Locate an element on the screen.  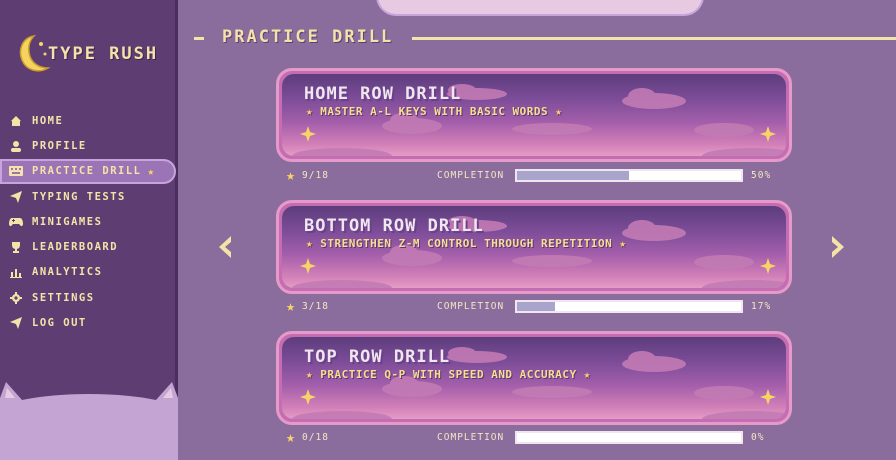
sidebar-item-minigames: MINIGAMES is located at coordinates (89, 221).